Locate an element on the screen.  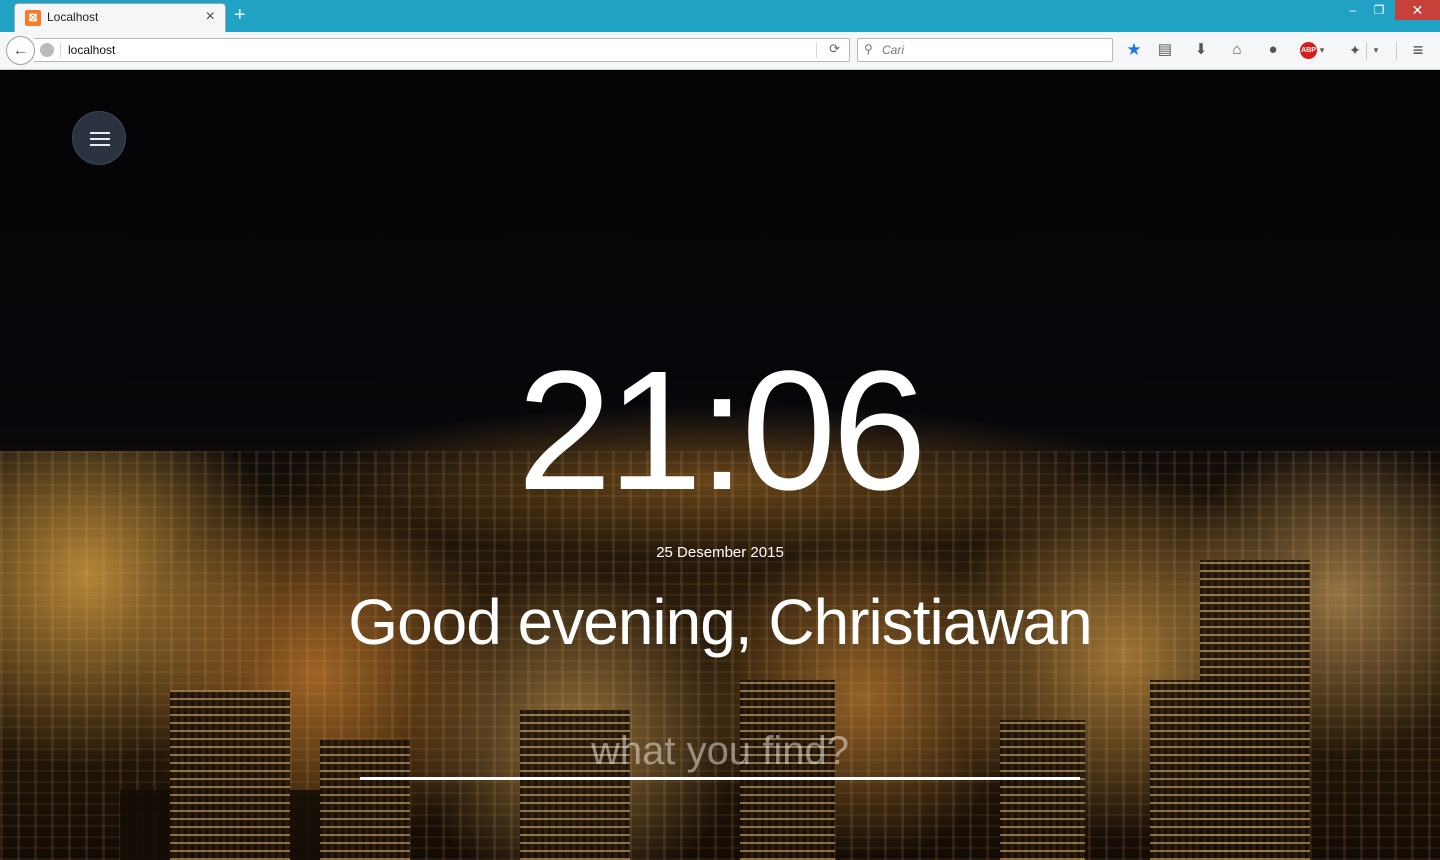
adblock-dropdown-icon: ▾ is located at coordinates (1322, 50).